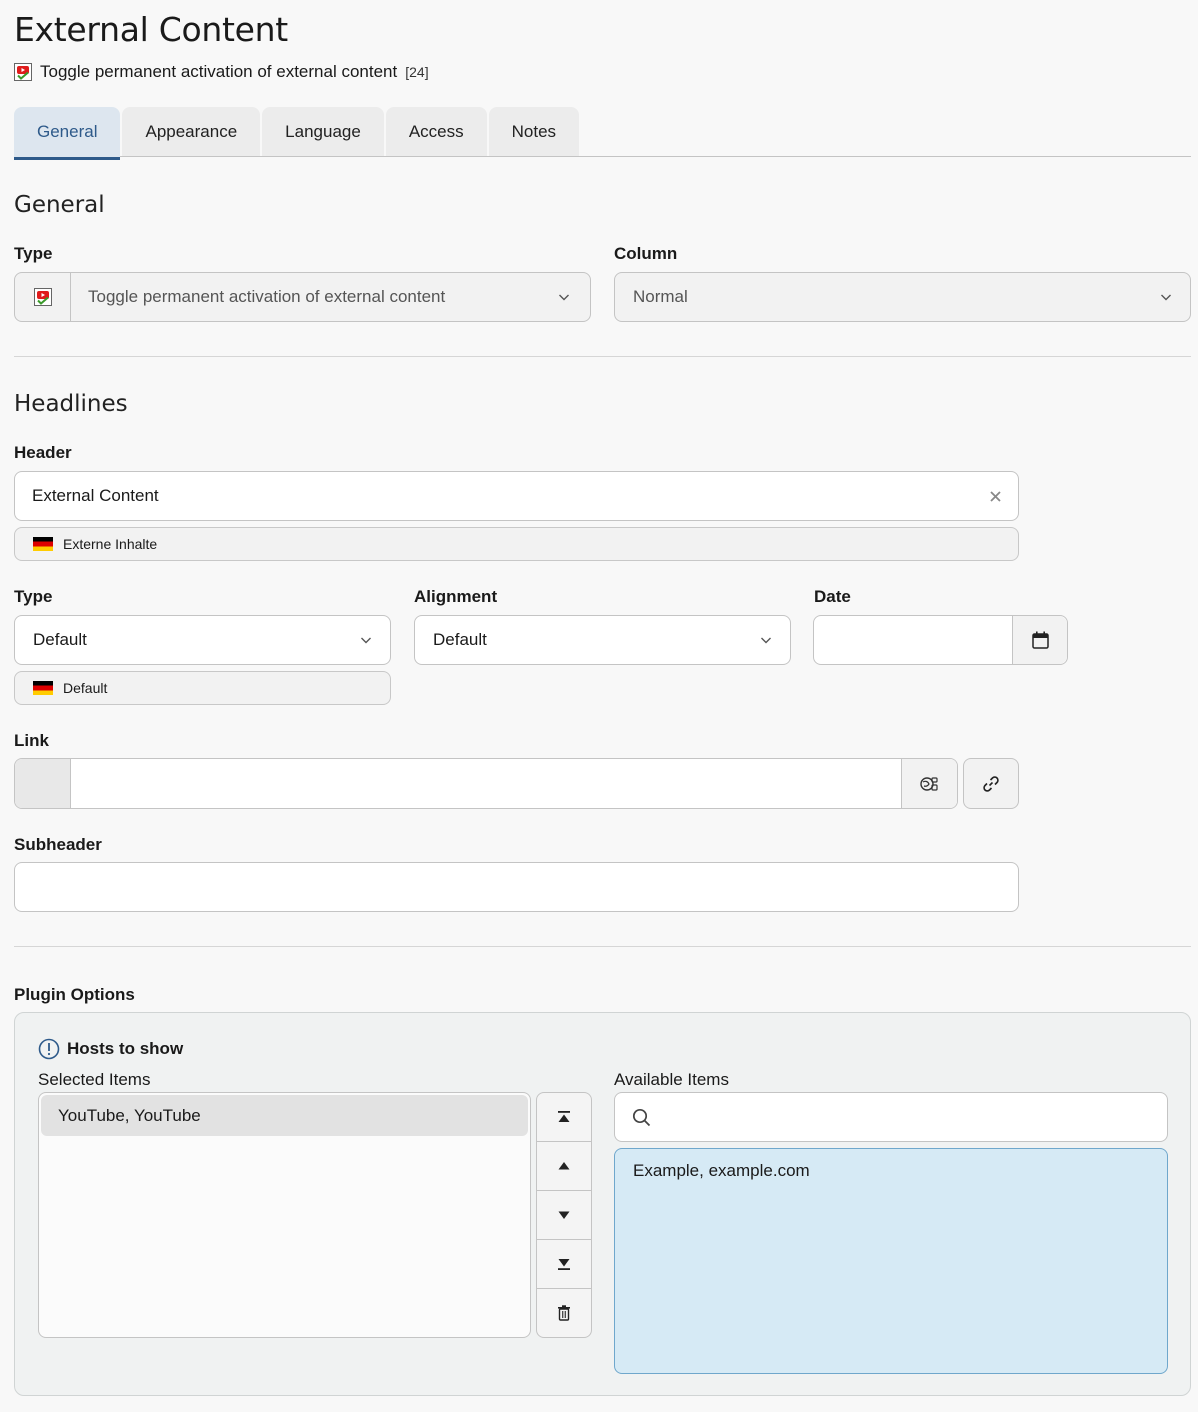 The image size is (1198, 1412). What do you see at coordinates (902, 297) in the screenshot?
I see `column-select: Normal` at bounding box center [902, 297].